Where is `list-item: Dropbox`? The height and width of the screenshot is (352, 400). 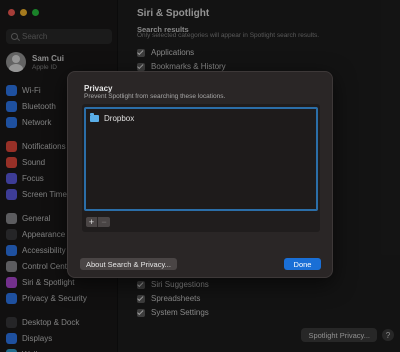
list-item: Dropbox is located at coordinates (112, 118).